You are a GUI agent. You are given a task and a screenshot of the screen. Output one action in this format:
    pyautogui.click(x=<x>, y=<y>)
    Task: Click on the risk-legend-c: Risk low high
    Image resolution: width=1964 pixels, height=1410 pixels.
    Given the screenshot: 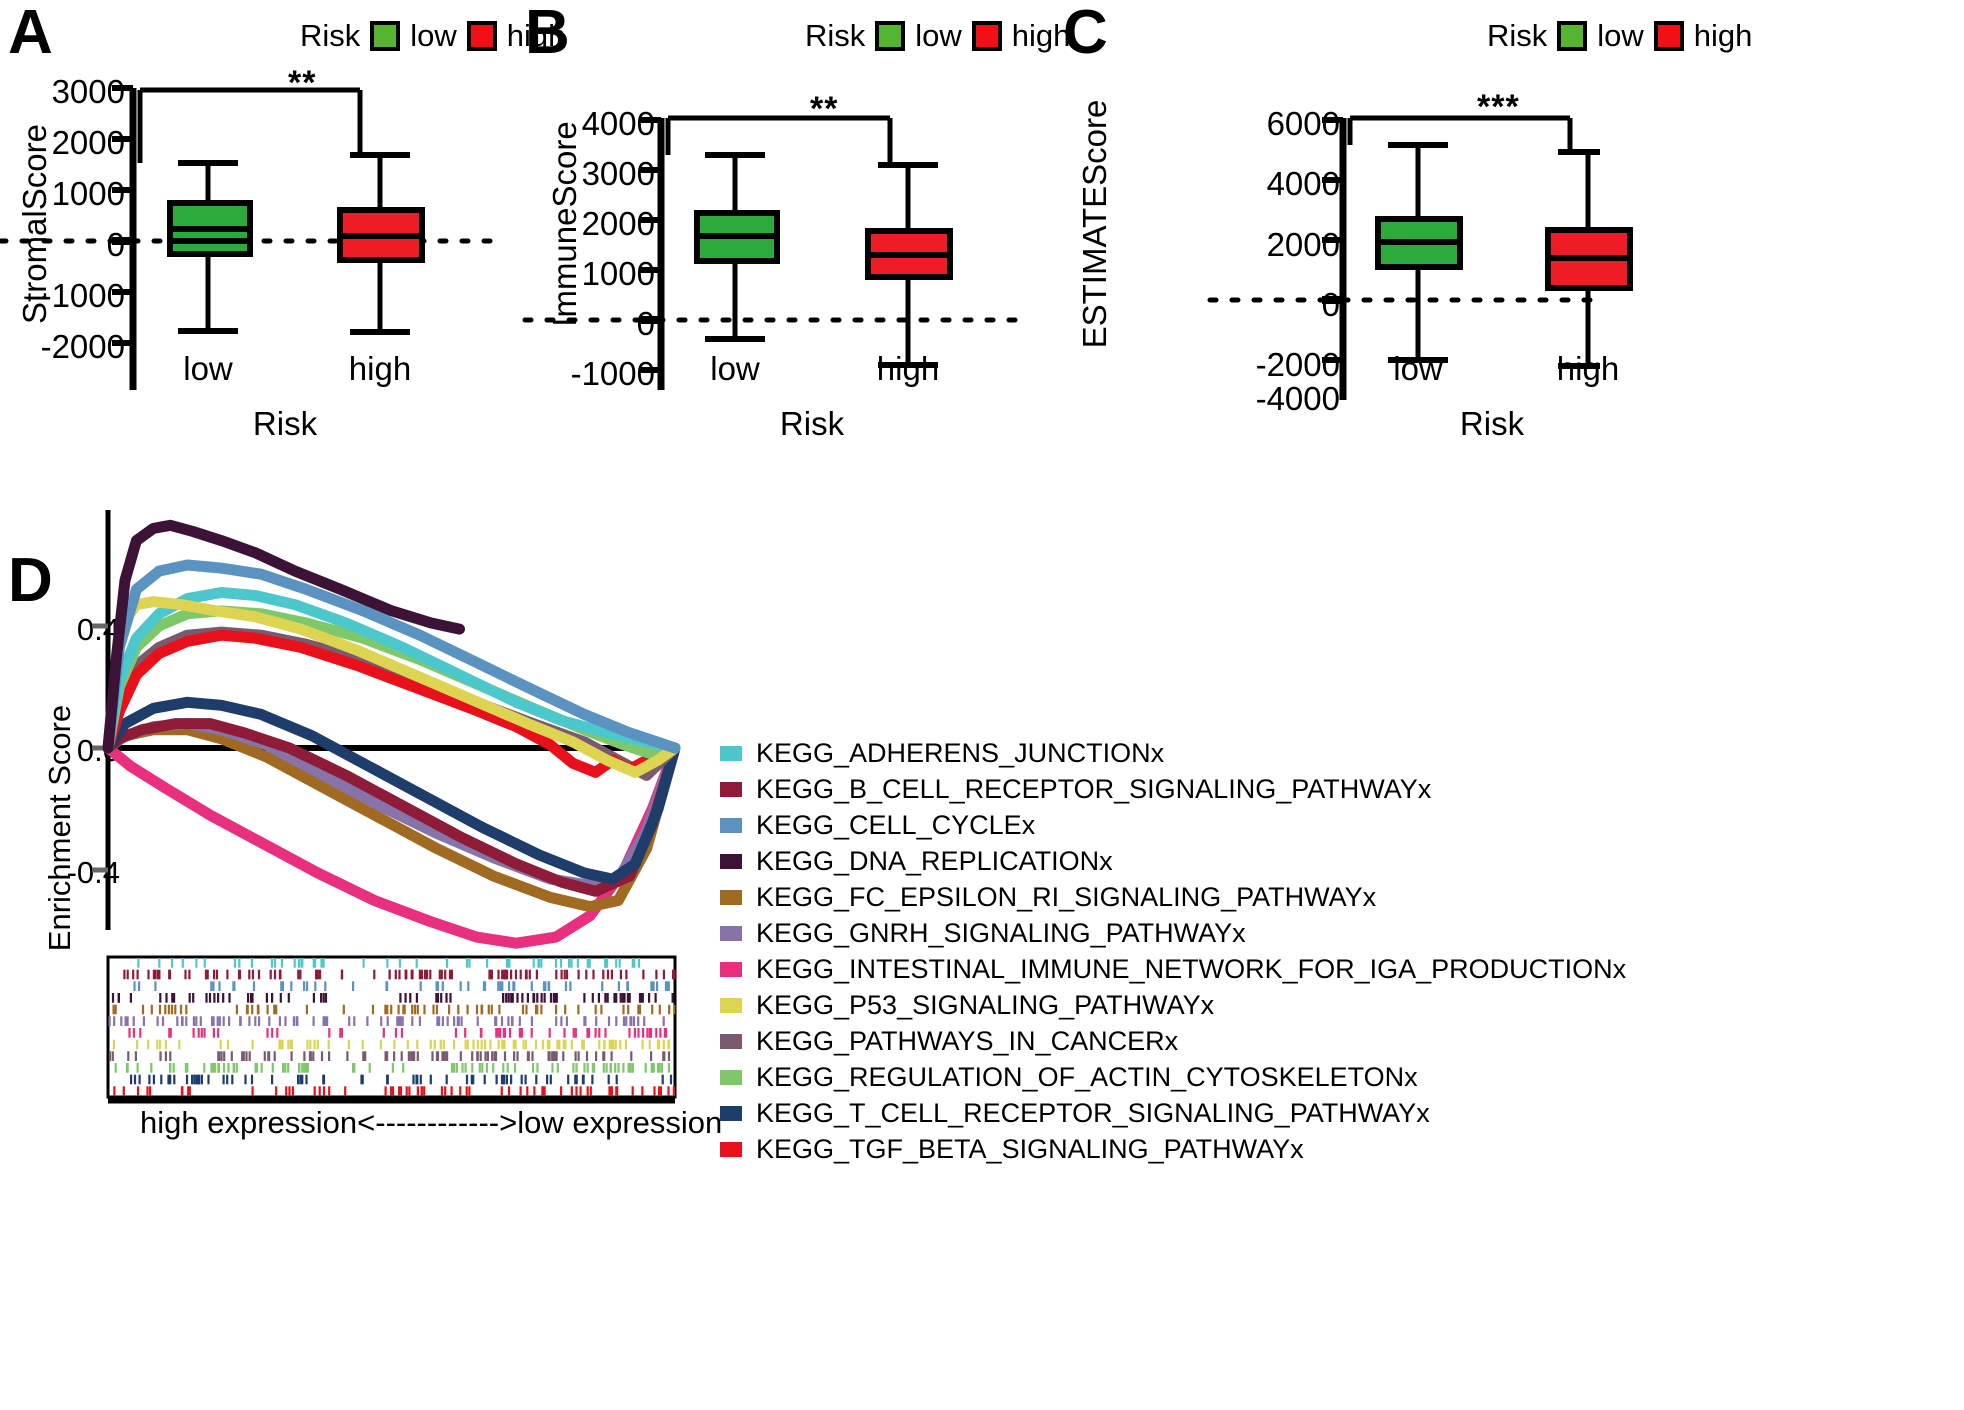 What is the action you would take?
    pyautogui.click(x=1619, y=36)
    